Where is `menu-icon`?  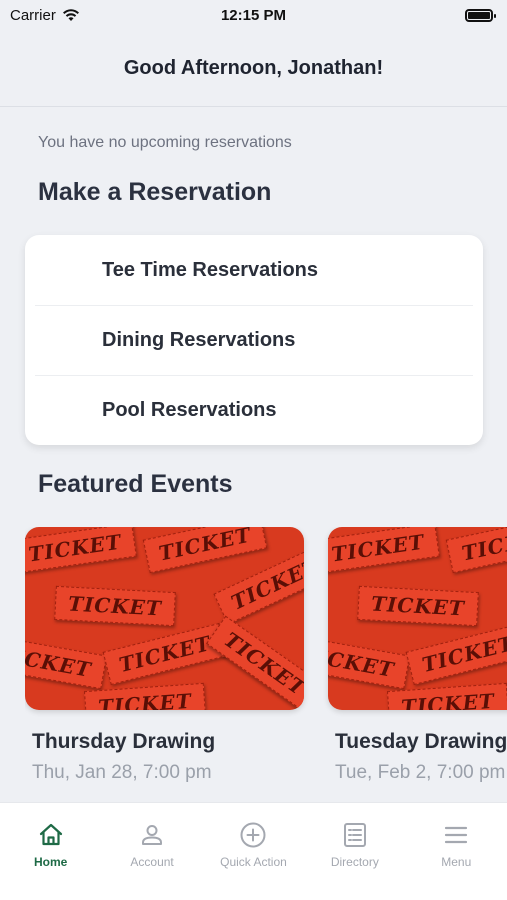 menu-icon is located at coordinates (456, 835).